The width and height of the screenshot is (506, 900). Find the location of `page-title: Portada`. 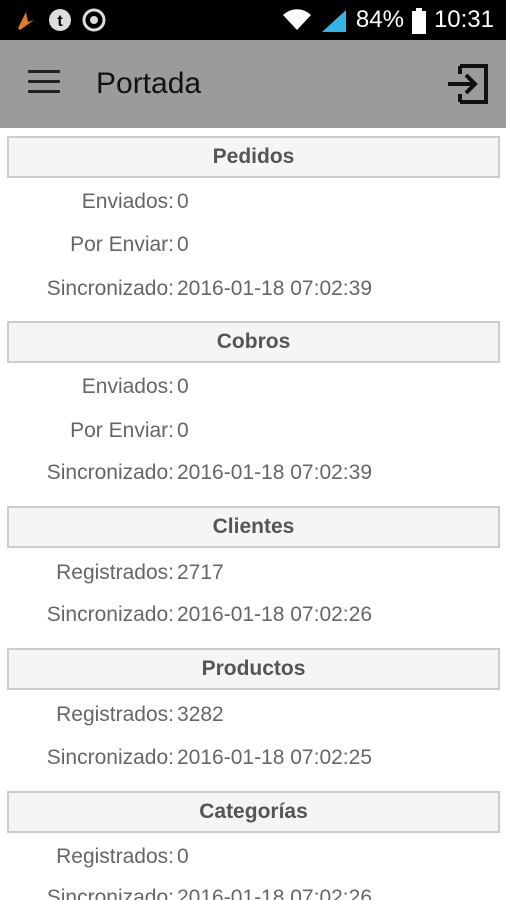

page-title: Portada is located at coordinates (149, 83).